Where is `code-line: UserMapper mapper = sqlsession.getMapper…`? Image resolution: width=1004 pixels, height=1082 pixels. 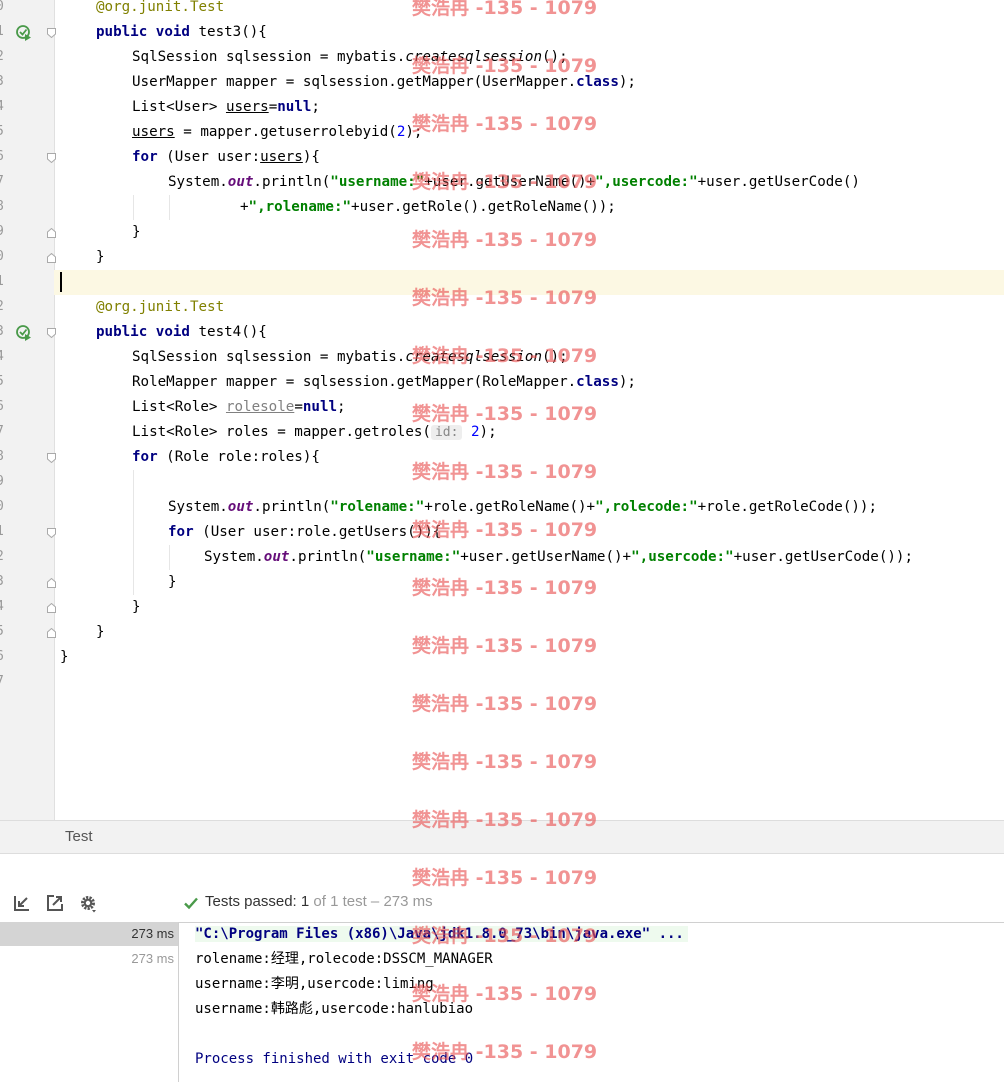
code-line: UserMapper mapper = sqlsession.getMapper… is located at coordinates (384, 82).